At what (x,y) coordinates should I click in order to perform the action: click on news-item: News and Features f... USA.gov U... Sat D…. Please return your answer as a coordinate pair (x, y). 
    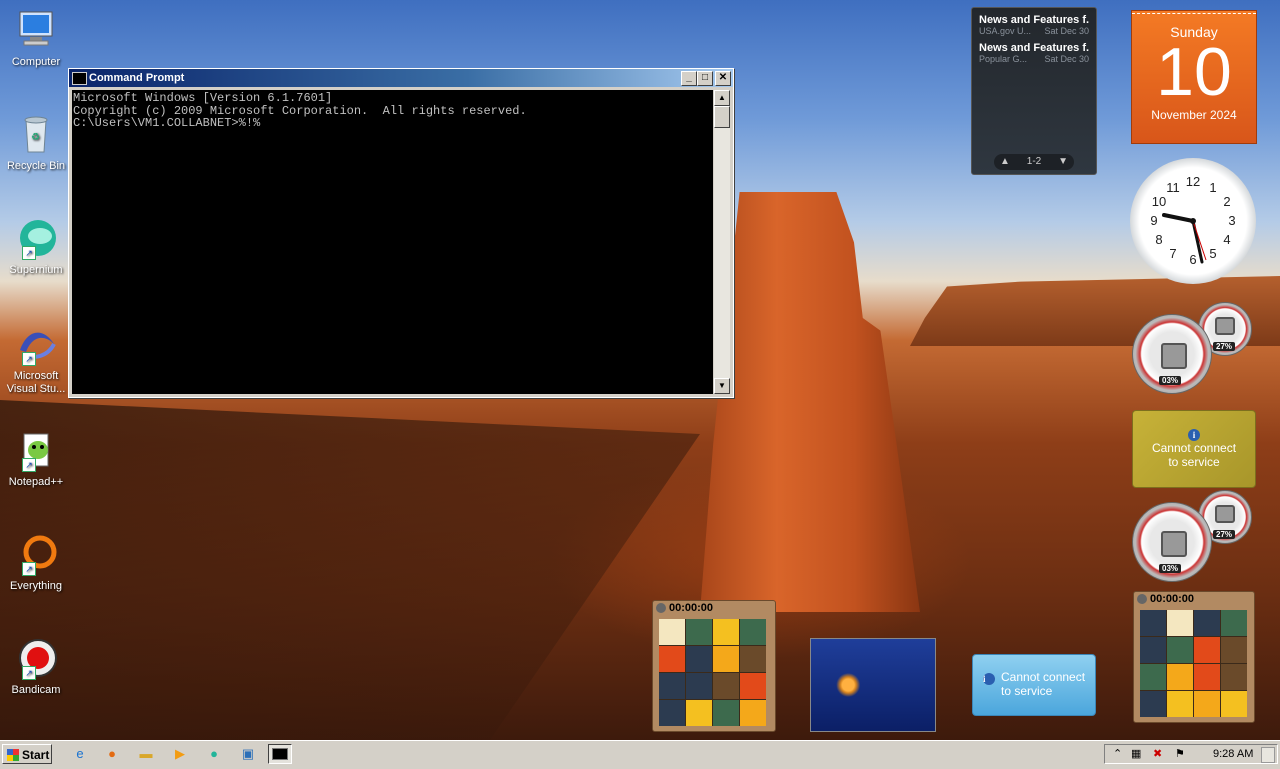
    Looking at the image, I should click on (1034, 22).